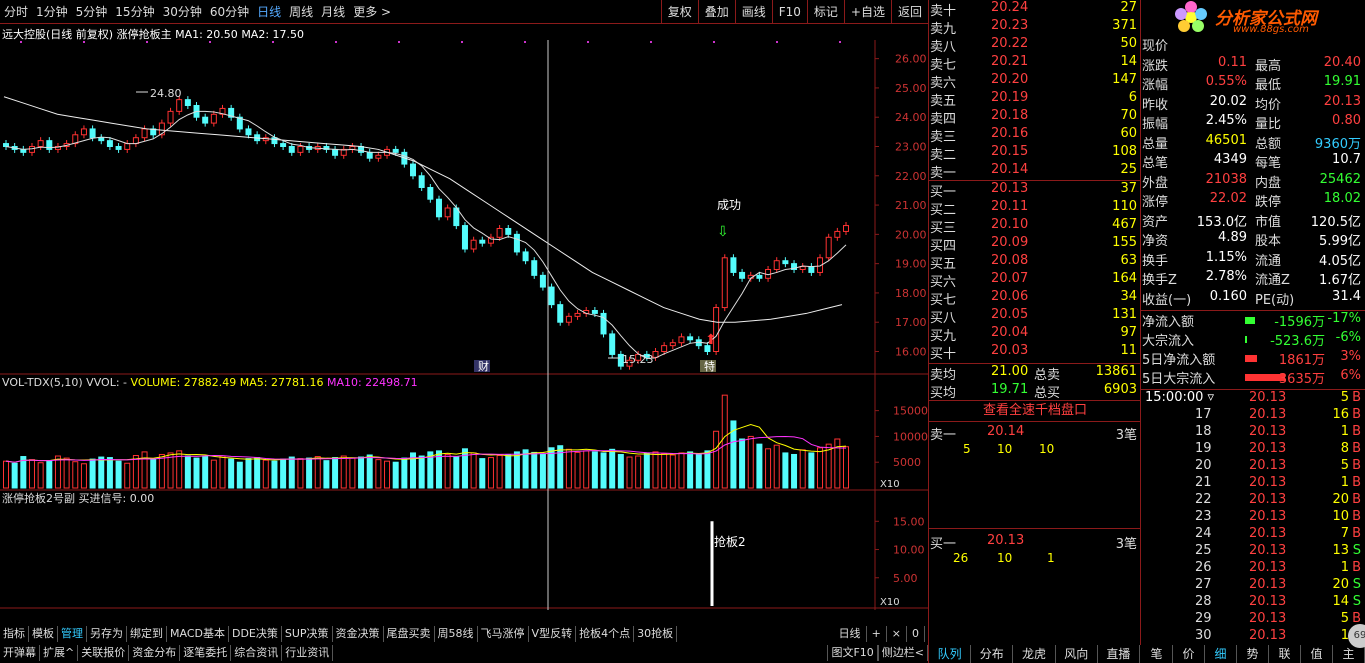  Describe the element at coordinates (1189, 654) in the screenshot. I see `right-tab-1: 价` at that location.